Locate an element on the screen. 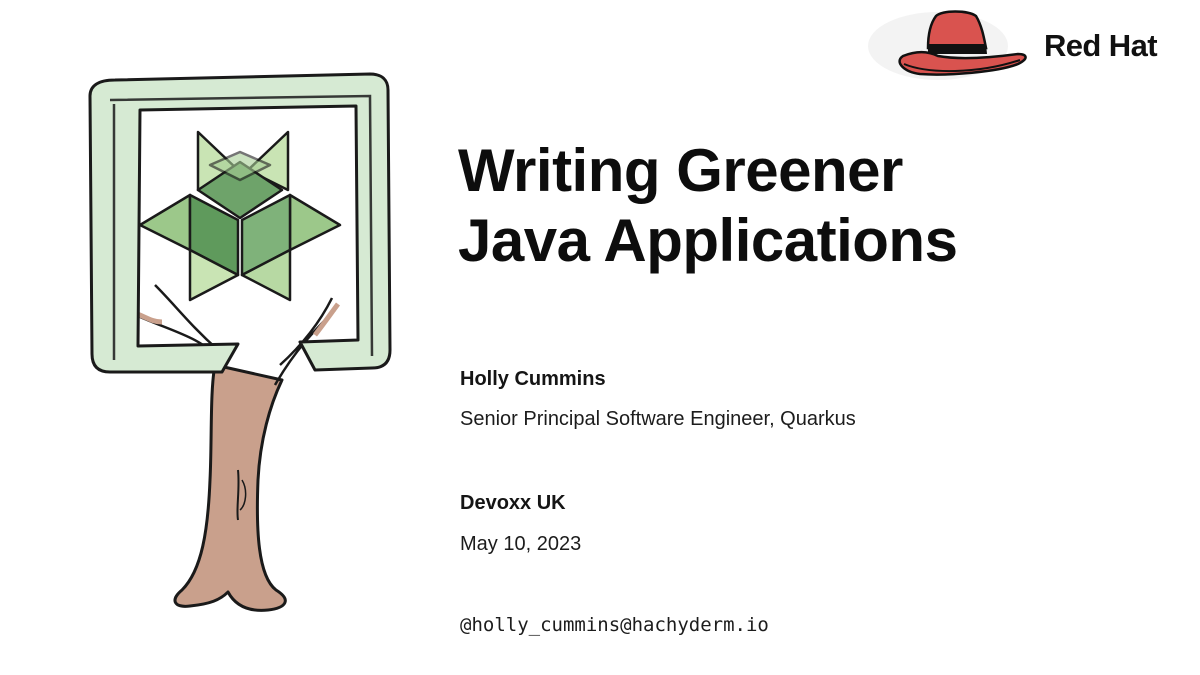  title-line-2: Java Applications is located at coordinates (708, 240).